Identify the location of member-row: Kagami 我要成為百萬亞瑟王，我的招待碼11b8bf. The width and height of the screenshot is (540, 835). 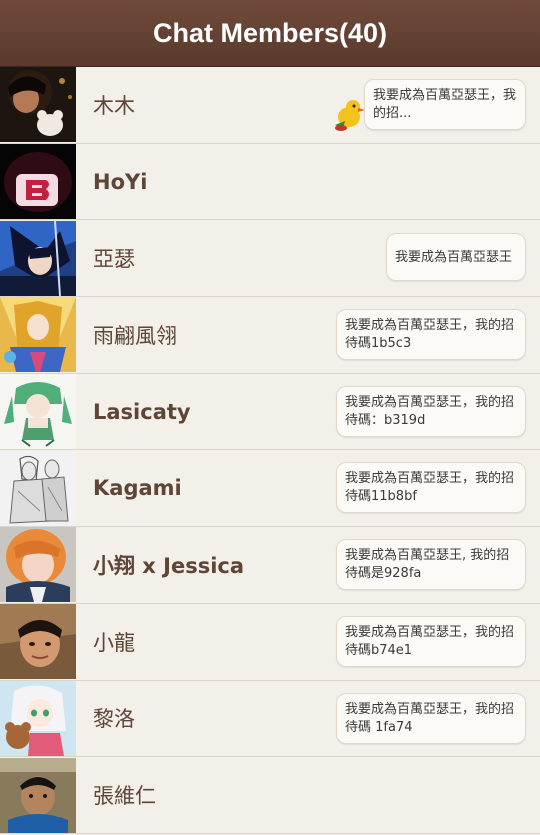
(270, 489).